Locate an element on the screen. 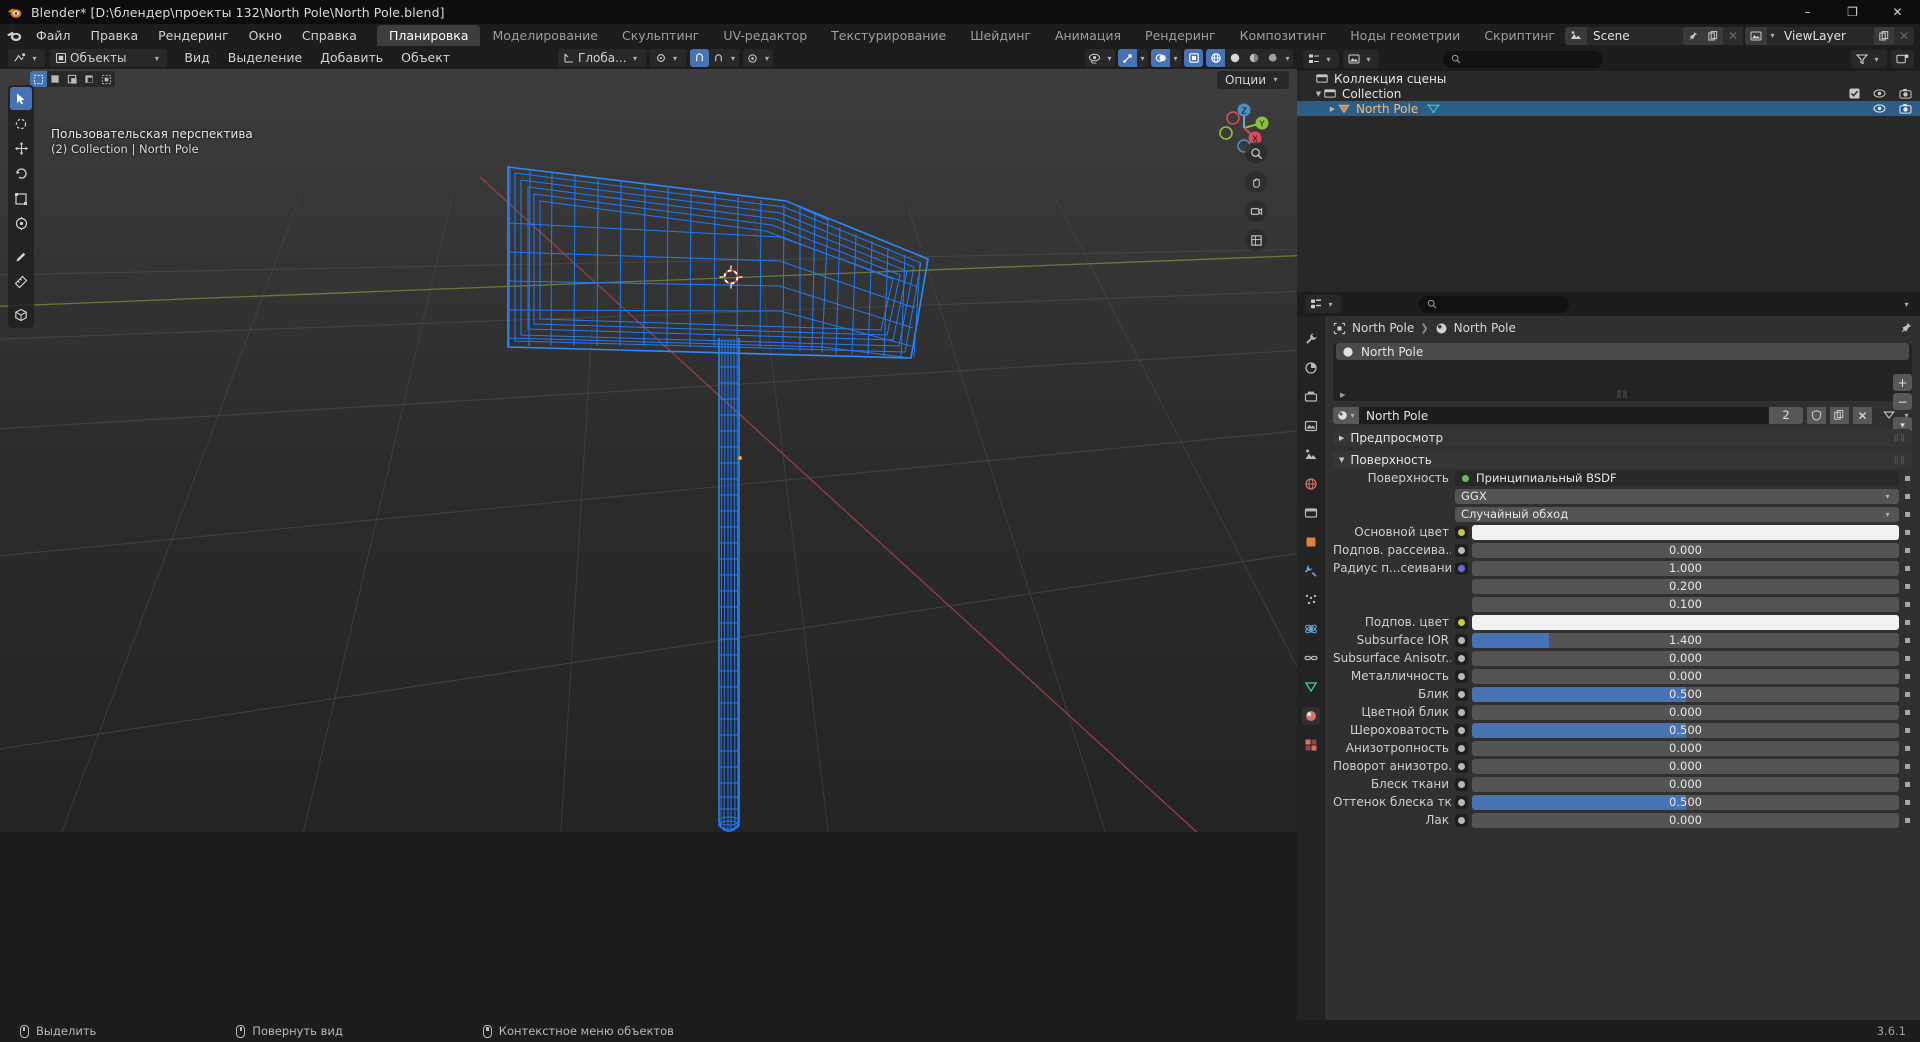 The image size is (1920, 1042). menu-window: Окно is located at coordinates (265, 36).